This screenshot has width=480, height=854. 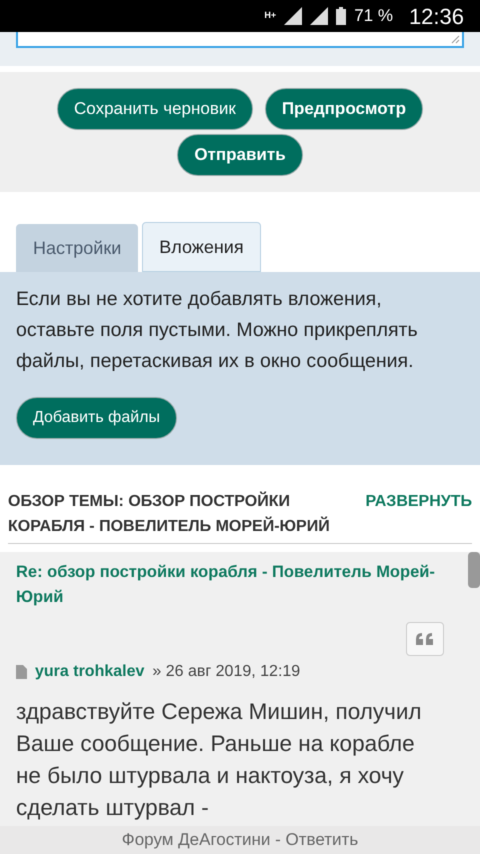 I want to click on expand-link: РАЗВЕРНУТЬ, so click(x=418, y=514).